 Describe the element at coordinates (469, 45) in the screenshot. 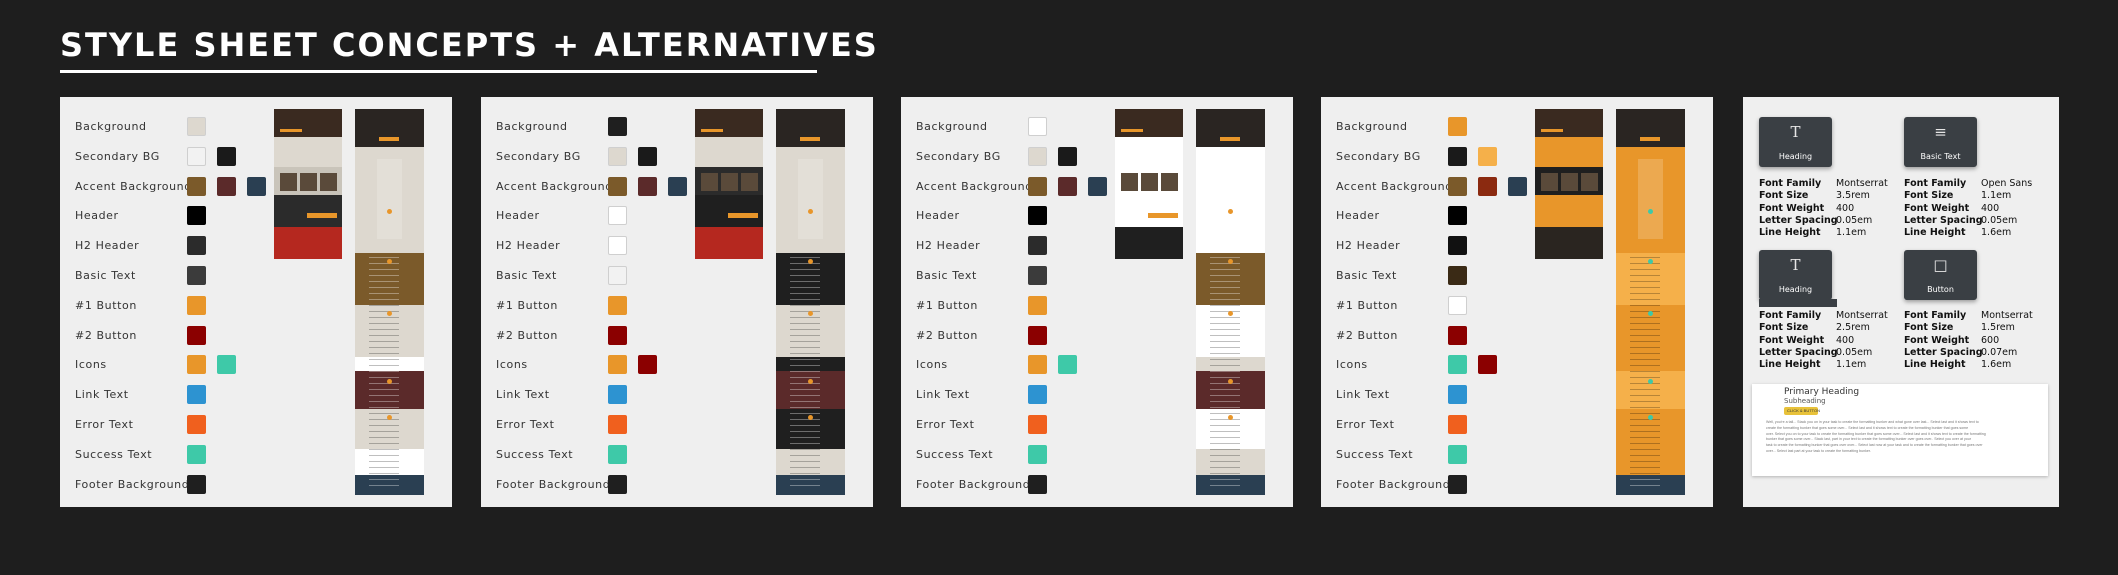

I see `page-title: STYLE SHEET CONCEPTS + ALTERNATIVES` at that location.